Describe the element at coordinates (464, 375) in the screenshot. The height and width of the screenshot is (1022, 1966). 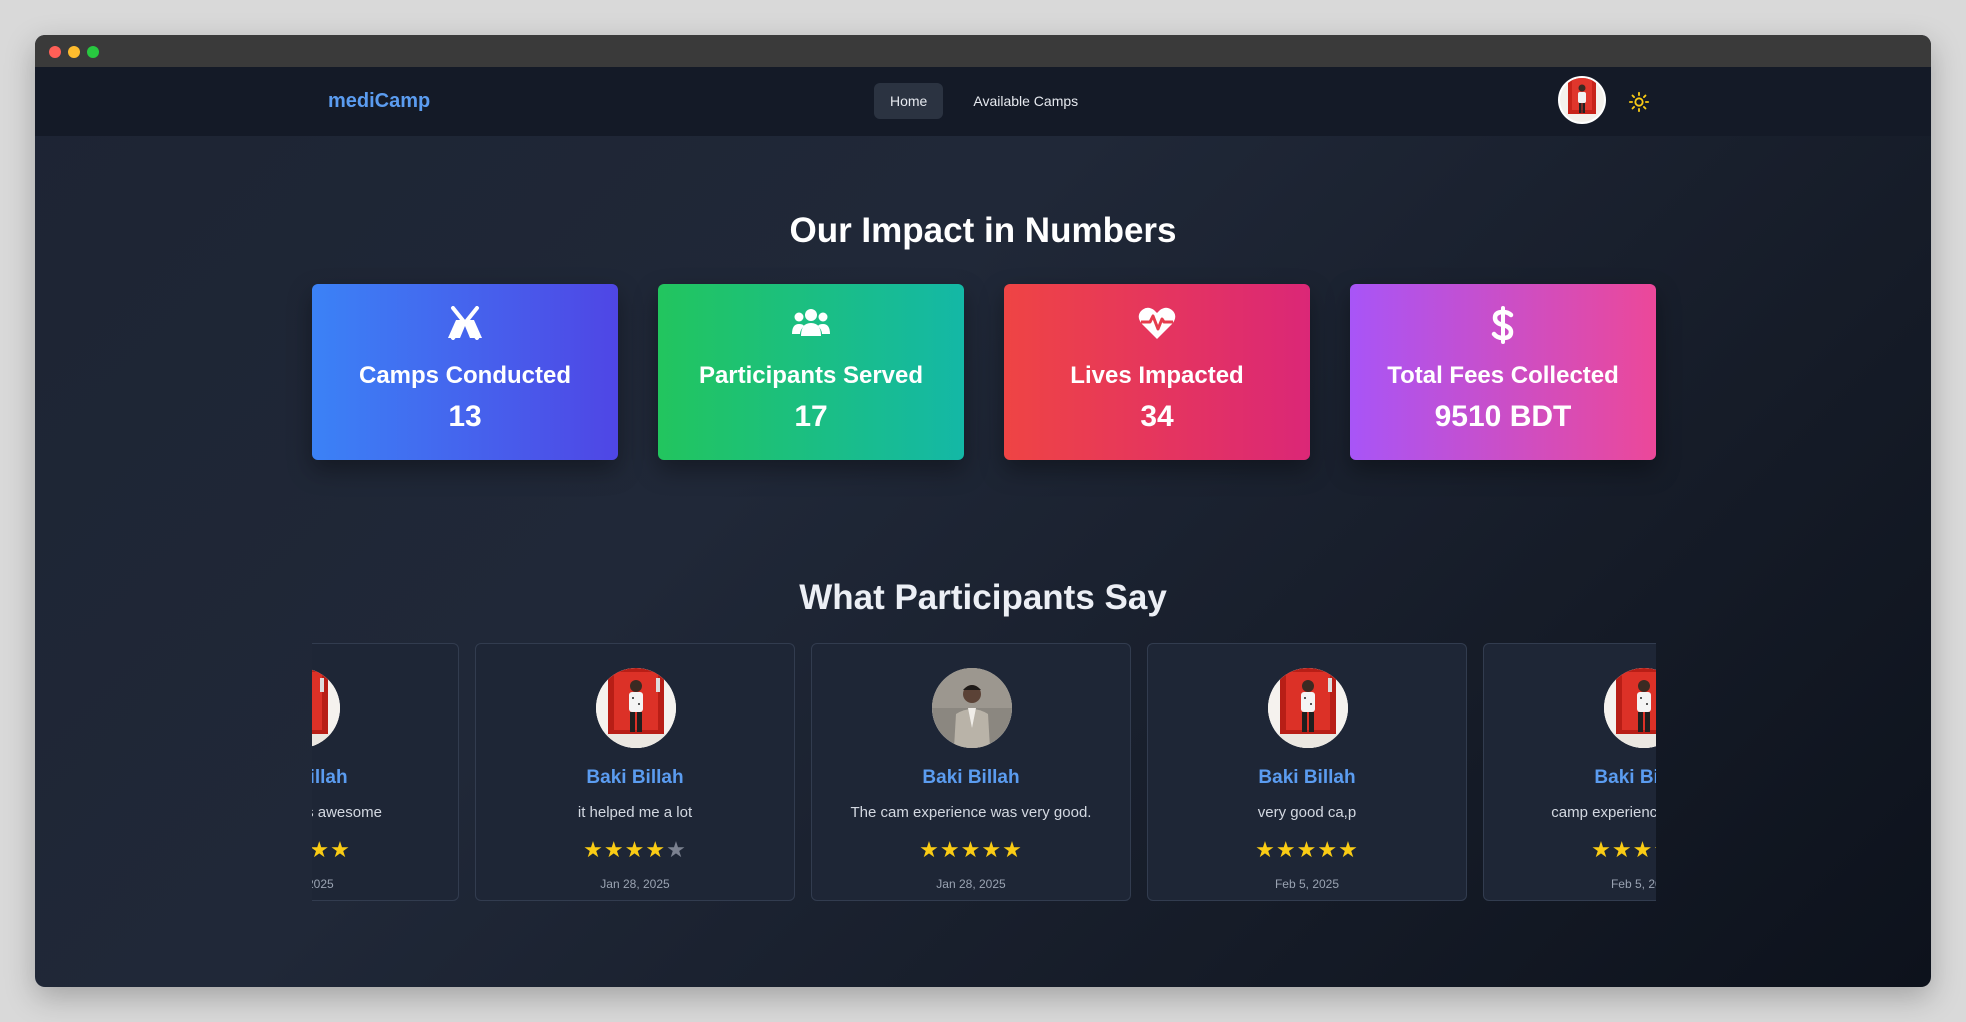
I see `stat-label: Camps Conducted` at that location.